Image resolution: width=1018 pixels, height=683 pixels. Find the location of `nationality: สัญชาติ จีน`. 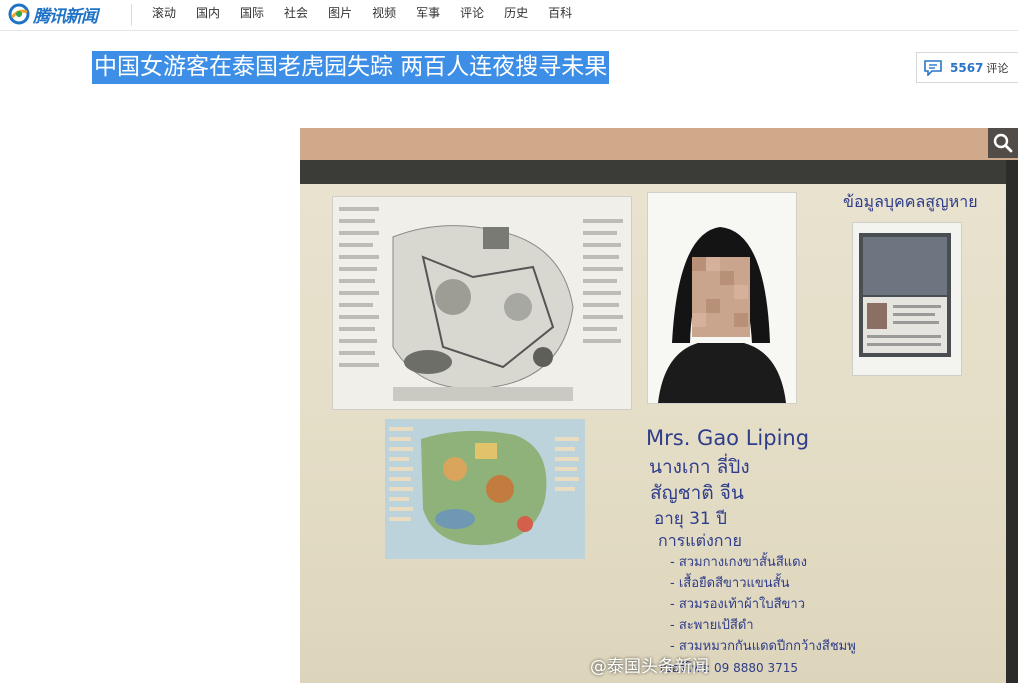

nationality: สัญชาติ จีน is located at coordinates (697, 493).